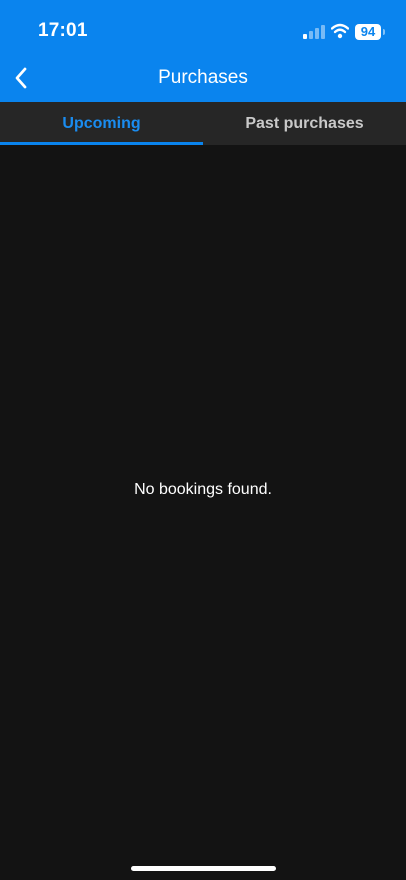  What do you see at coordinates (314, 32) in the screenshot?
I see `signal-icon` at bounding box center [314, 32].